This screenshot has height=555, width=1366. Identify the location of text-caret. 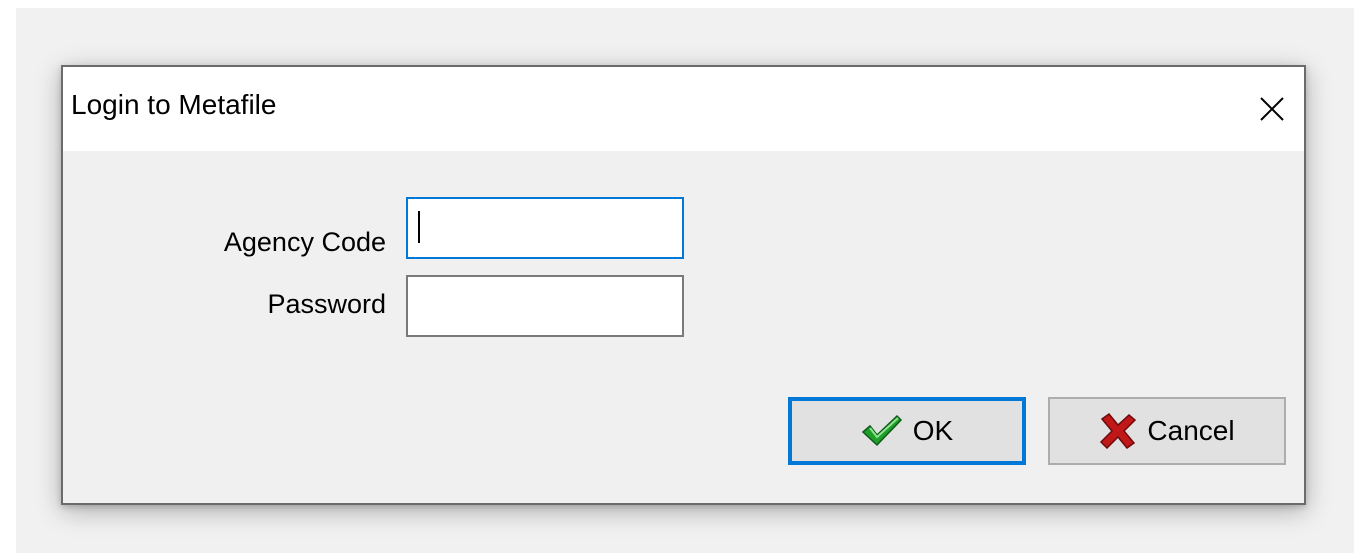
(419, 227).